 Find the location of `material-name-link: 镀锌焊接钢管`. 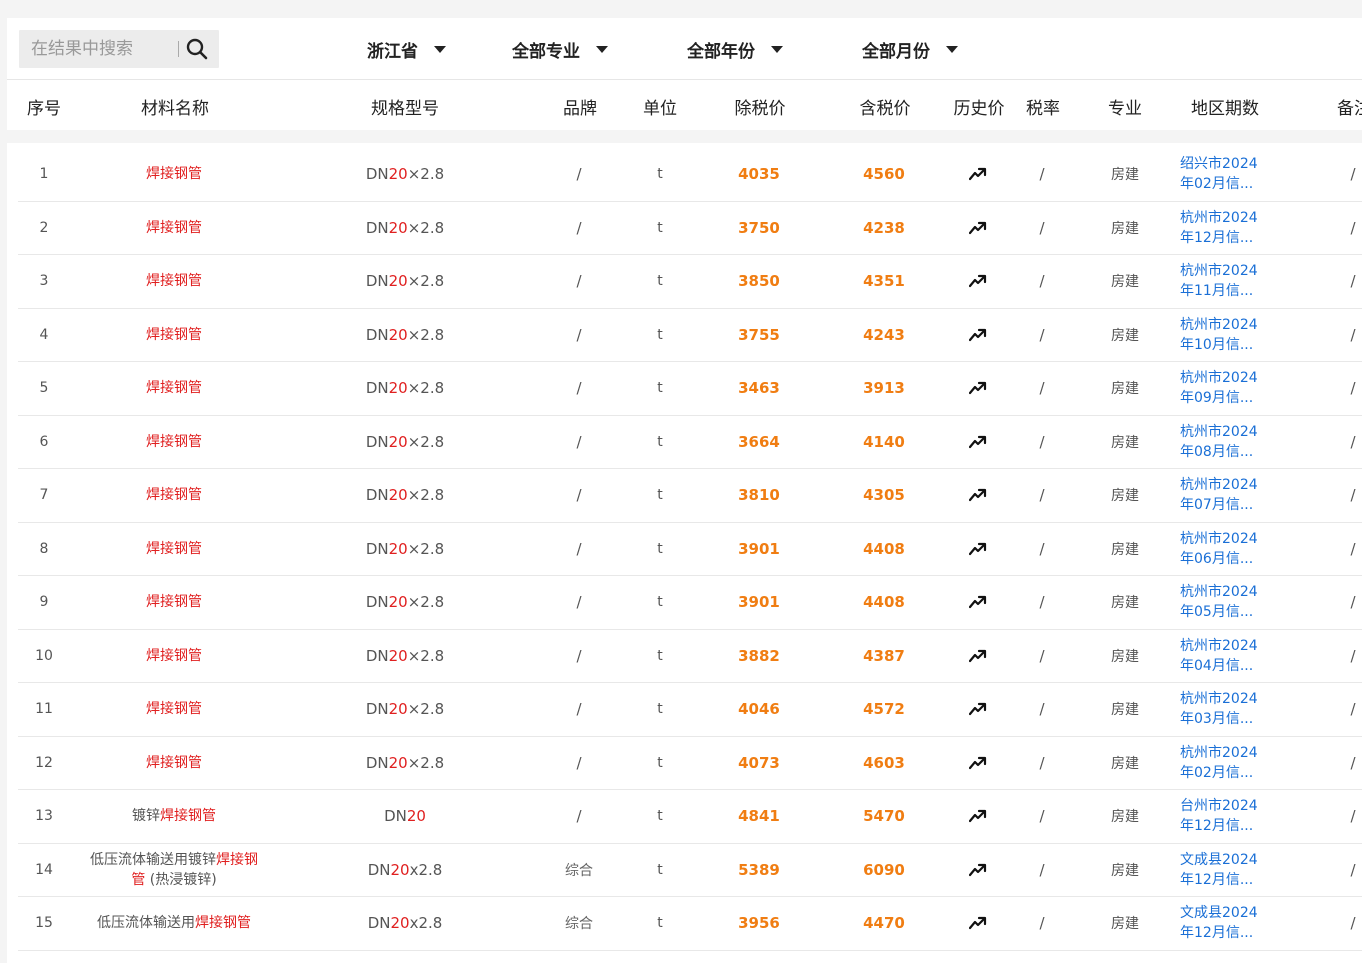

material-name-link: 镀锌焊接钢管 is located at coordinates (174, 816).